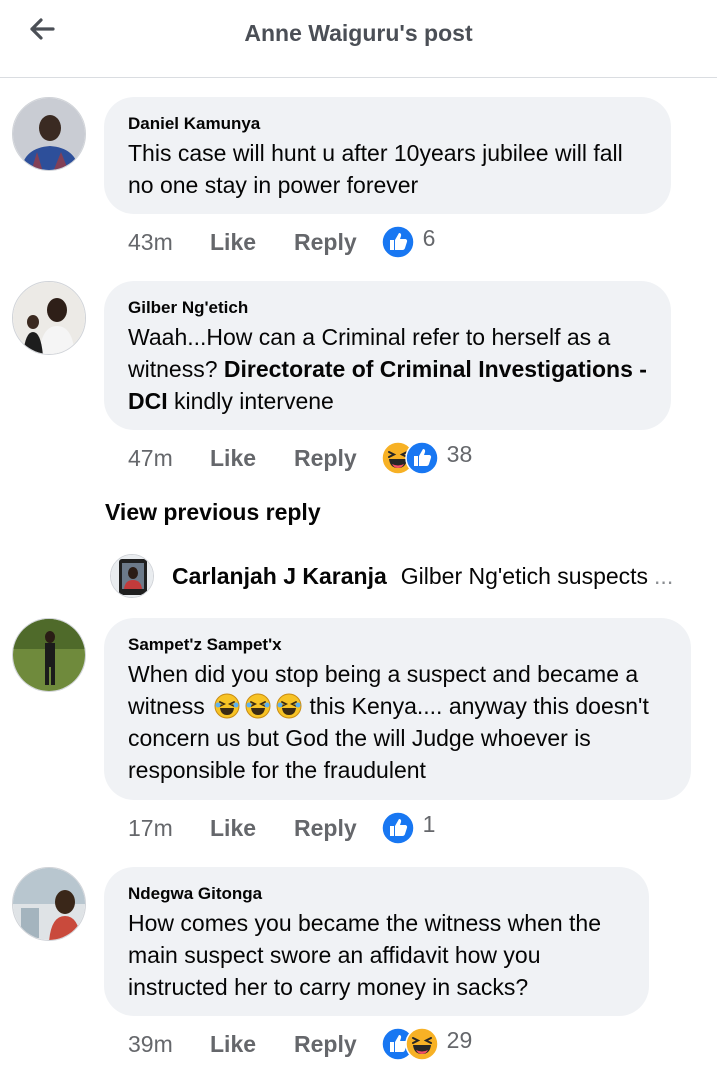  I want to click on reaction-count: 1, so click(429, 823).